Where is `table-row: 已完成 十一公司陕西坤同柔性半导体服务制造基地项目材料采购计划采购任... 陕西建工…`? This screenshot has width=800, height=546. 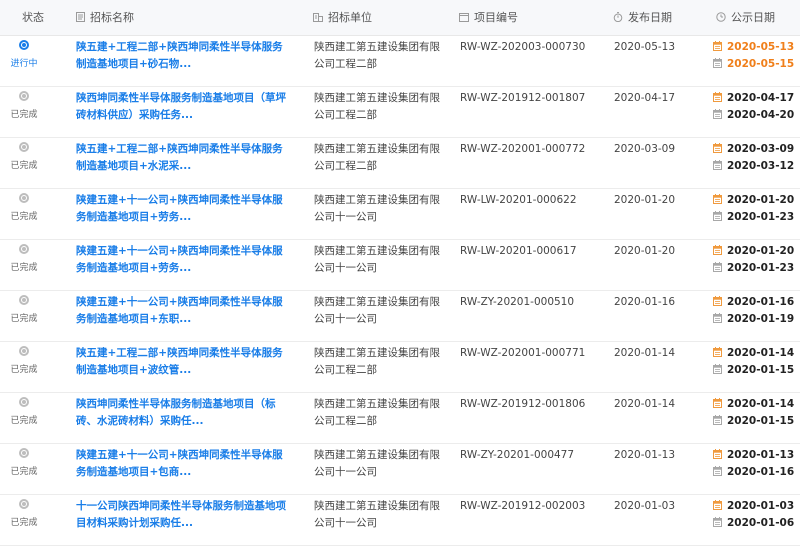
table-row: 已完成 十一公司陕西坤同柔性半导体服务制造基地项目材料采购计划采购任... 陕西建工… is located at coordinates (400, 520).